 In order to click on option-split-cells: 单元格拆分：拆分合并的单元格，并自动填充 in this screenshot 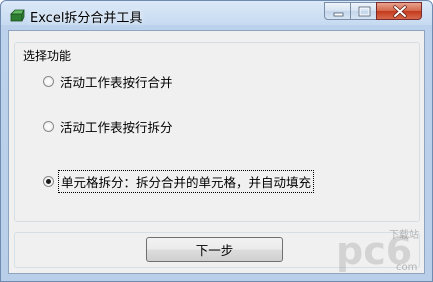, I will do `click(179, 181)`.